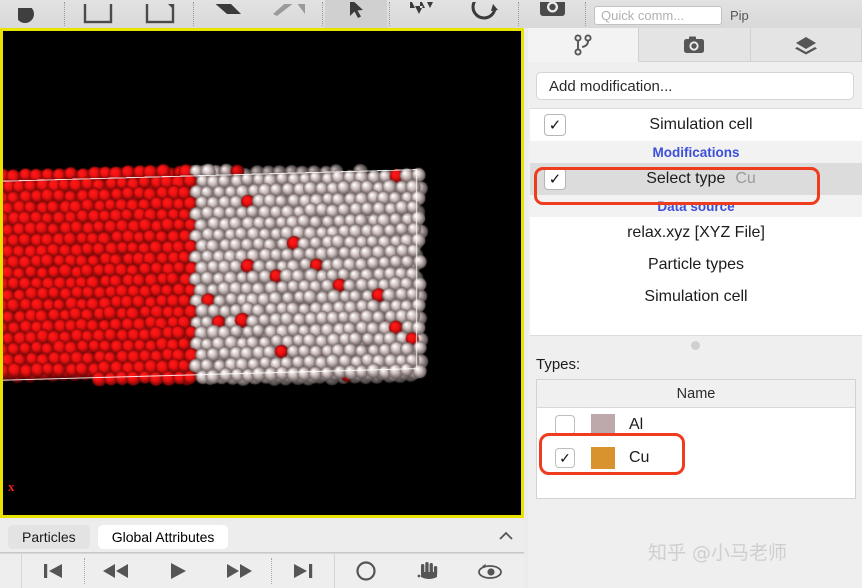  I want to click on types-table: Name ✓ Al ✓ Cu, so click(696, 439).